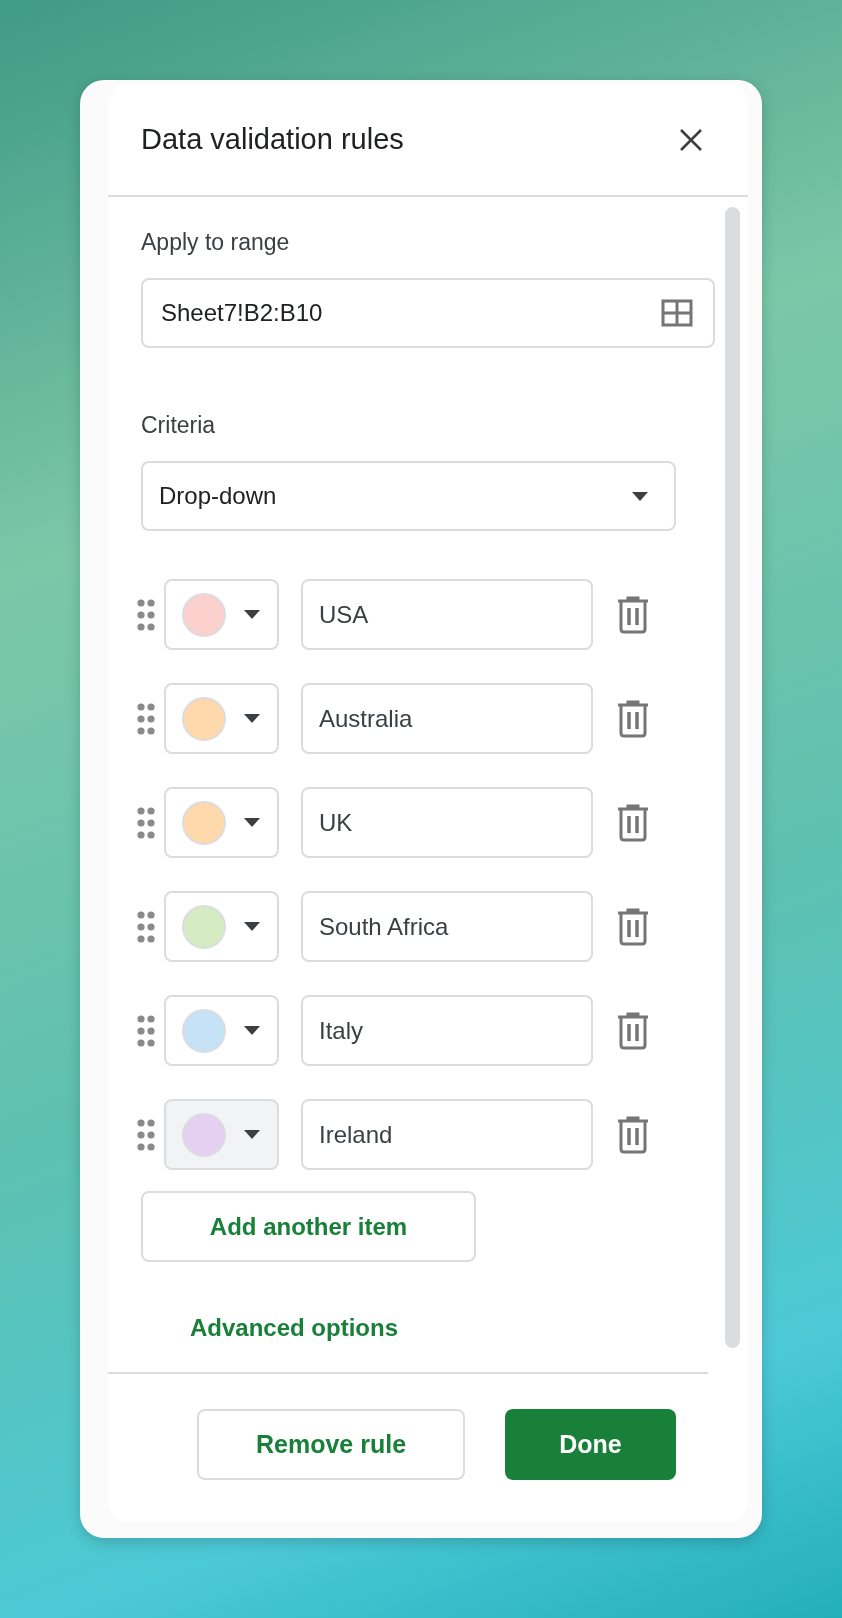  I want to click on field-label: Apply to range, so click(216, 242).